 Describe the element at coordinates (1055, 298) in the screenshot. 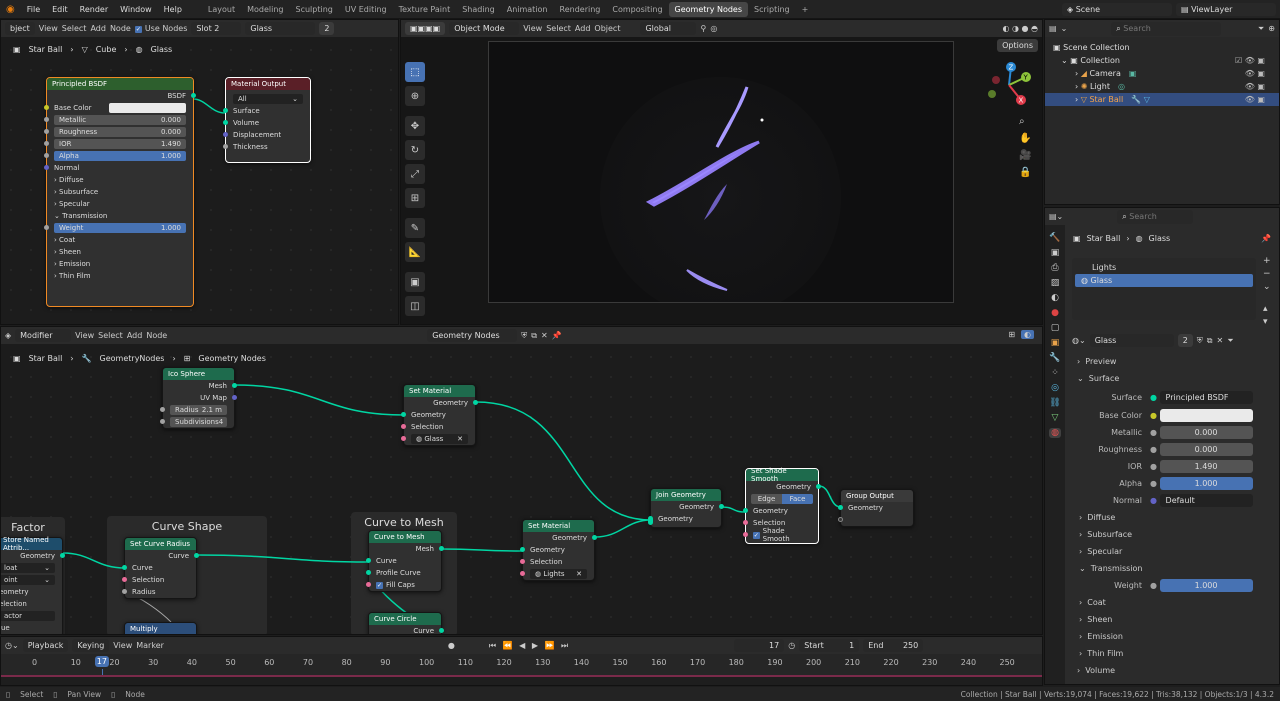

I see `scene-tab-icon: ◐` at that location.